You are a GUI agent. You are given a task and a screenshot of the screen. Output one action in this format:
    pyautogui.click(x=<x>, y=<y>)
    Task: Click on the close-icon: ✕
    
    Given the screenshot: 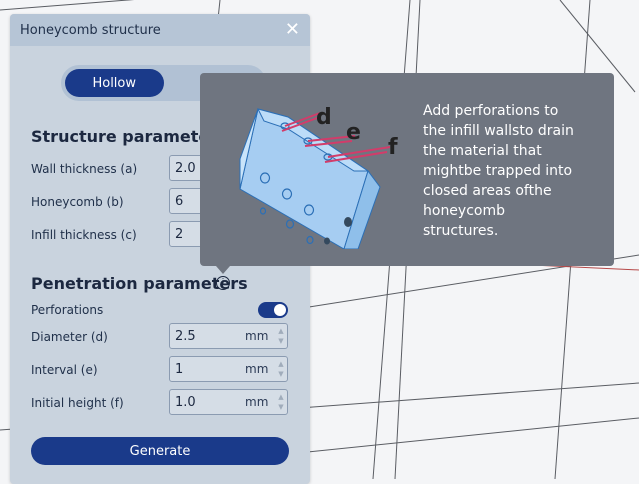 What is the action you would take?
    pyautogui.click(x=292, y=30)
    